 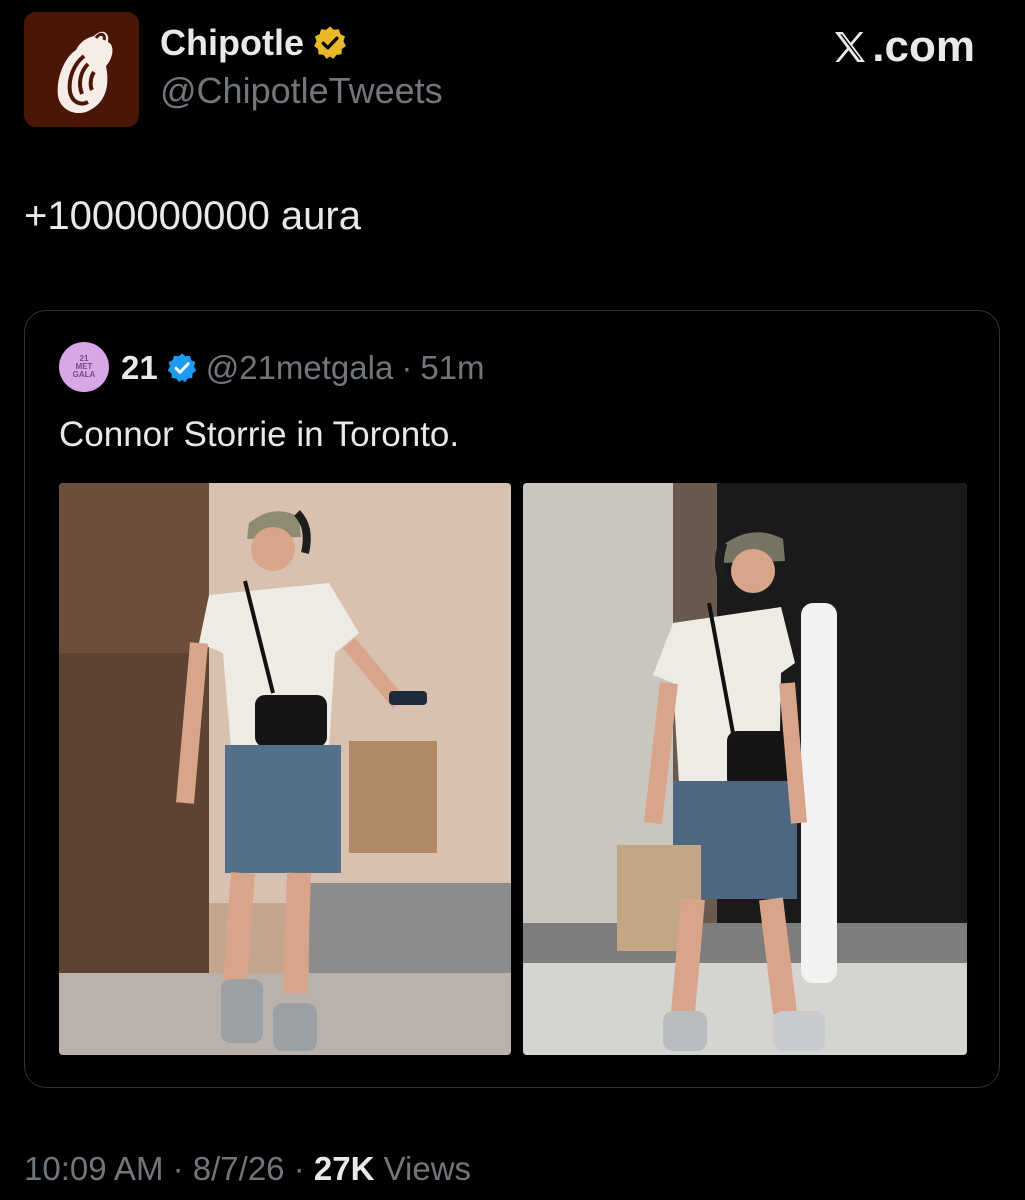 I want to click on quote-text: Connor Storrie in Toronto., so click(x=259, y=434).